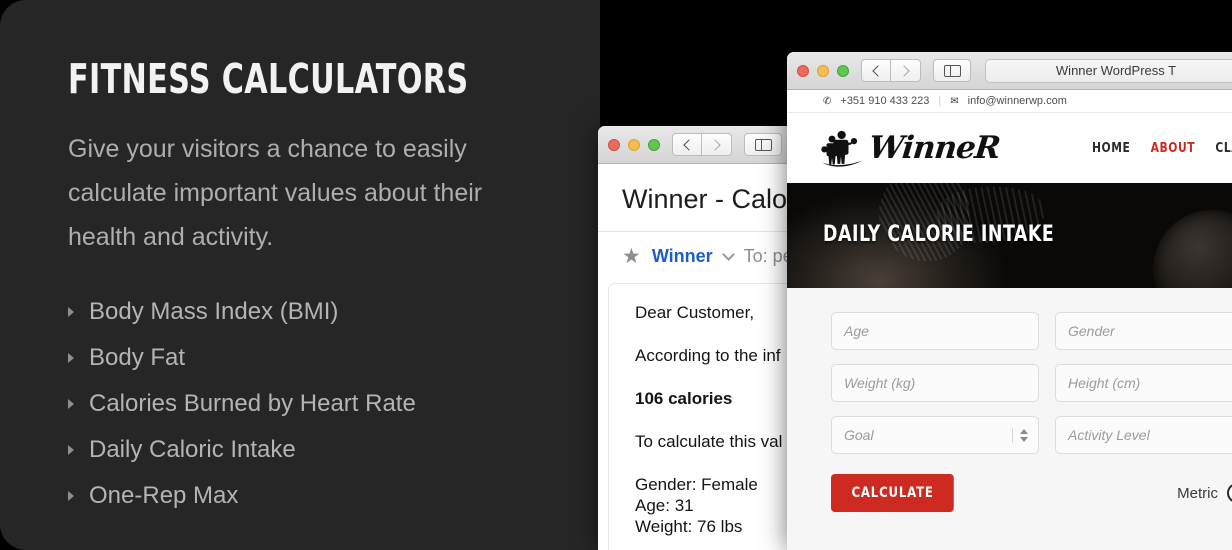 This screenshot has width=1232, height=550. Describe the element at coordinates (1108, 70) in the screenshot. I see `address-bar: Winner WordPress T` at that location.